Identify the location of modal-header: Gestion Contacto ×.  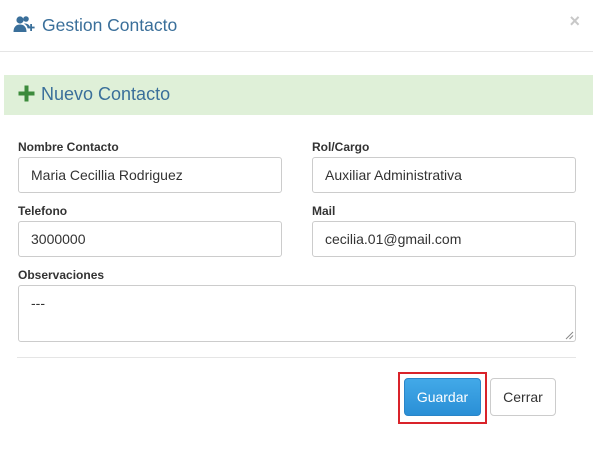
(296, 26).